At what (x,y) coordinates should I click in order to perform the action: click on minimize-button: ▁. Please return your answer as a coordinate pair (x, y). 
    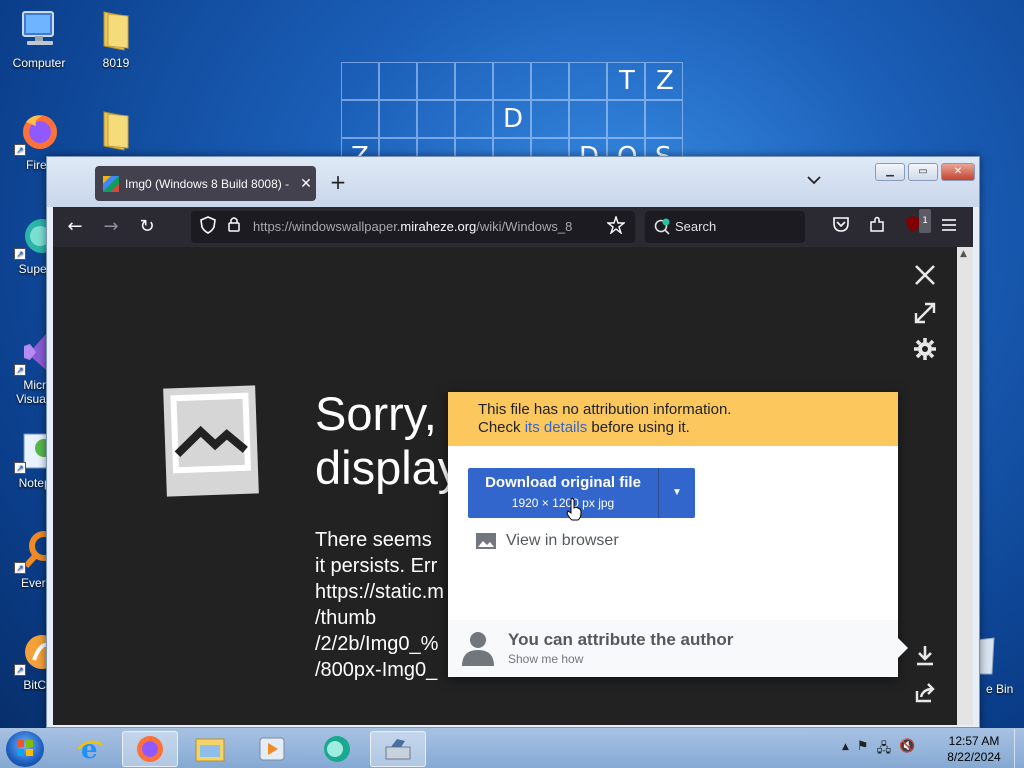
    Looking at the image, I should click on (890, 172).